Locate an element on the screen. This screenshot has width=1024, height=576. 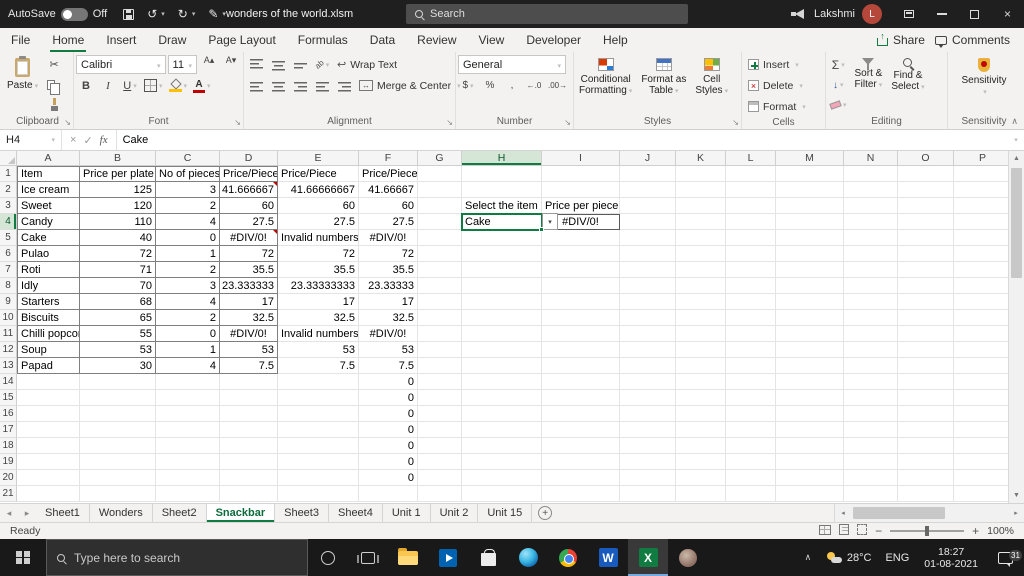
cell-M12 is located at coordinates (810, 350).